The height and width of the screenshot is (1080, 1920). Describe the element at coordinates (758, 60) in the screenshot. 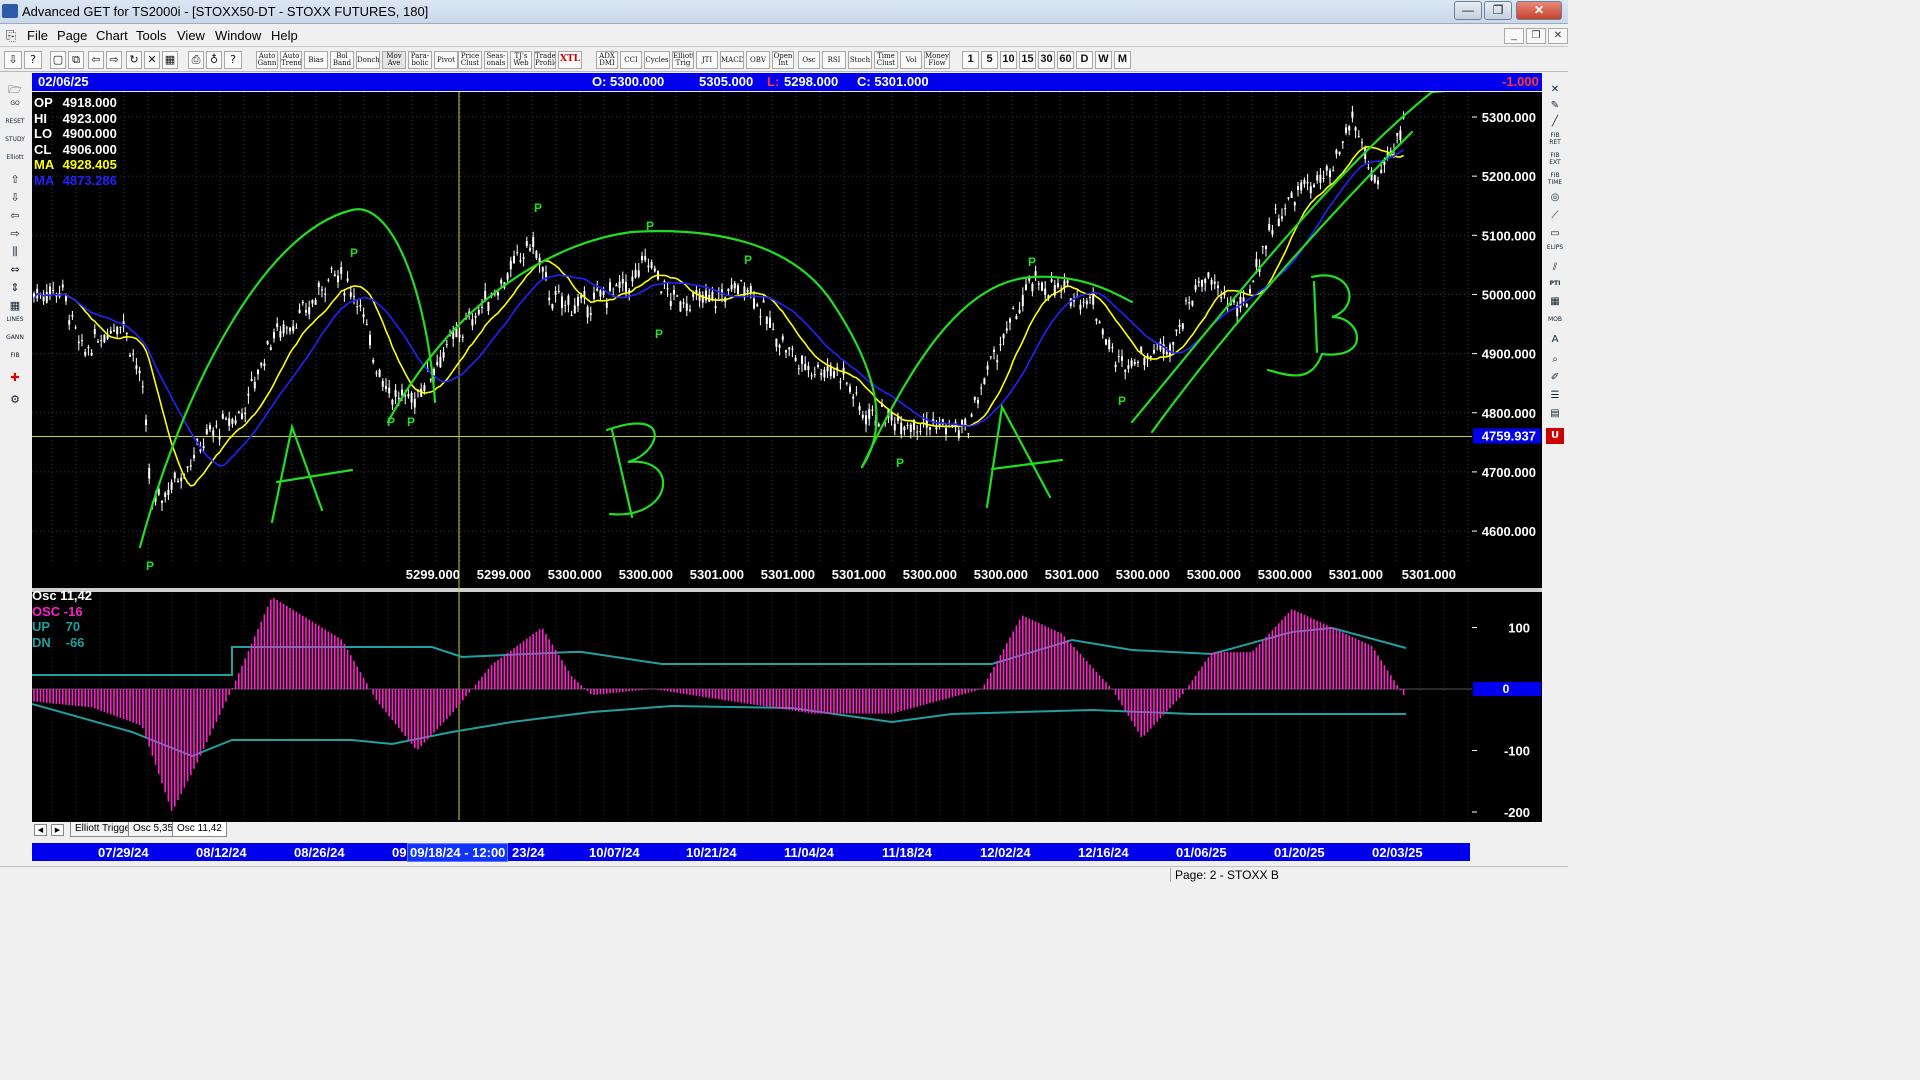

I see `toolbar-obv: OBV` at that location.